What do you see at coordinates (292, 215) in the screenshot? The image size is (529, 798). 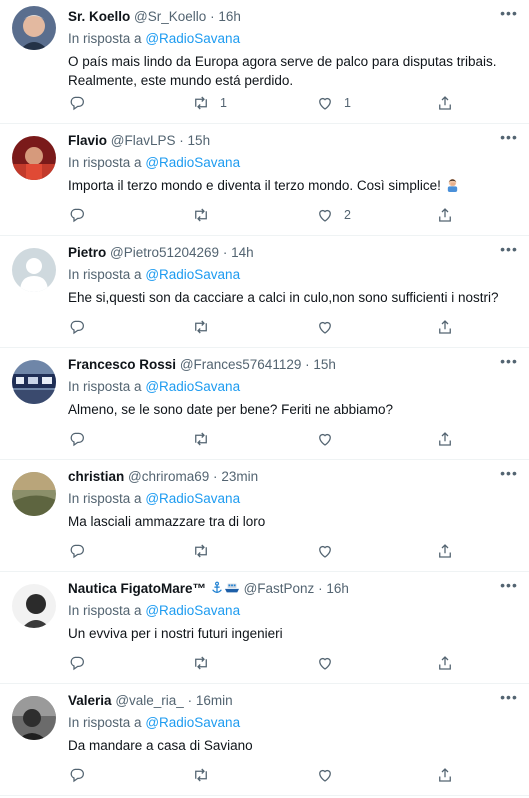 I see `action-bar: 2` at bounding box center [292, 215].